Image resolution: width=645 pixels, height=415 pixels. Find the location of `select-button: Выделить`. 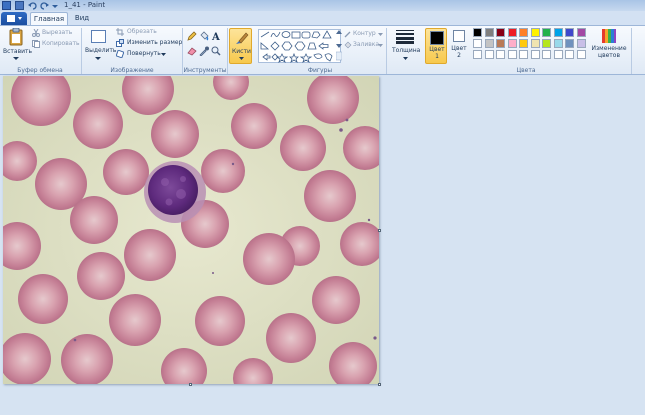

select-button: Выделить is located at coordinates (100, 46).